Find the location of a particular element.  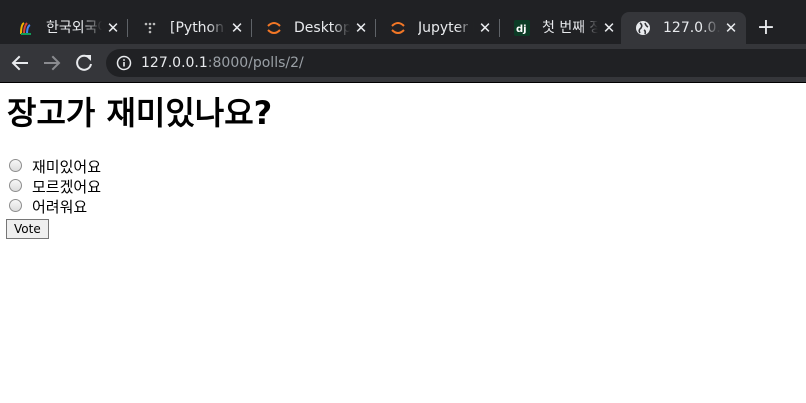

tab-desktop: Desktop/ ✕ is located at coordinates (314, 28).